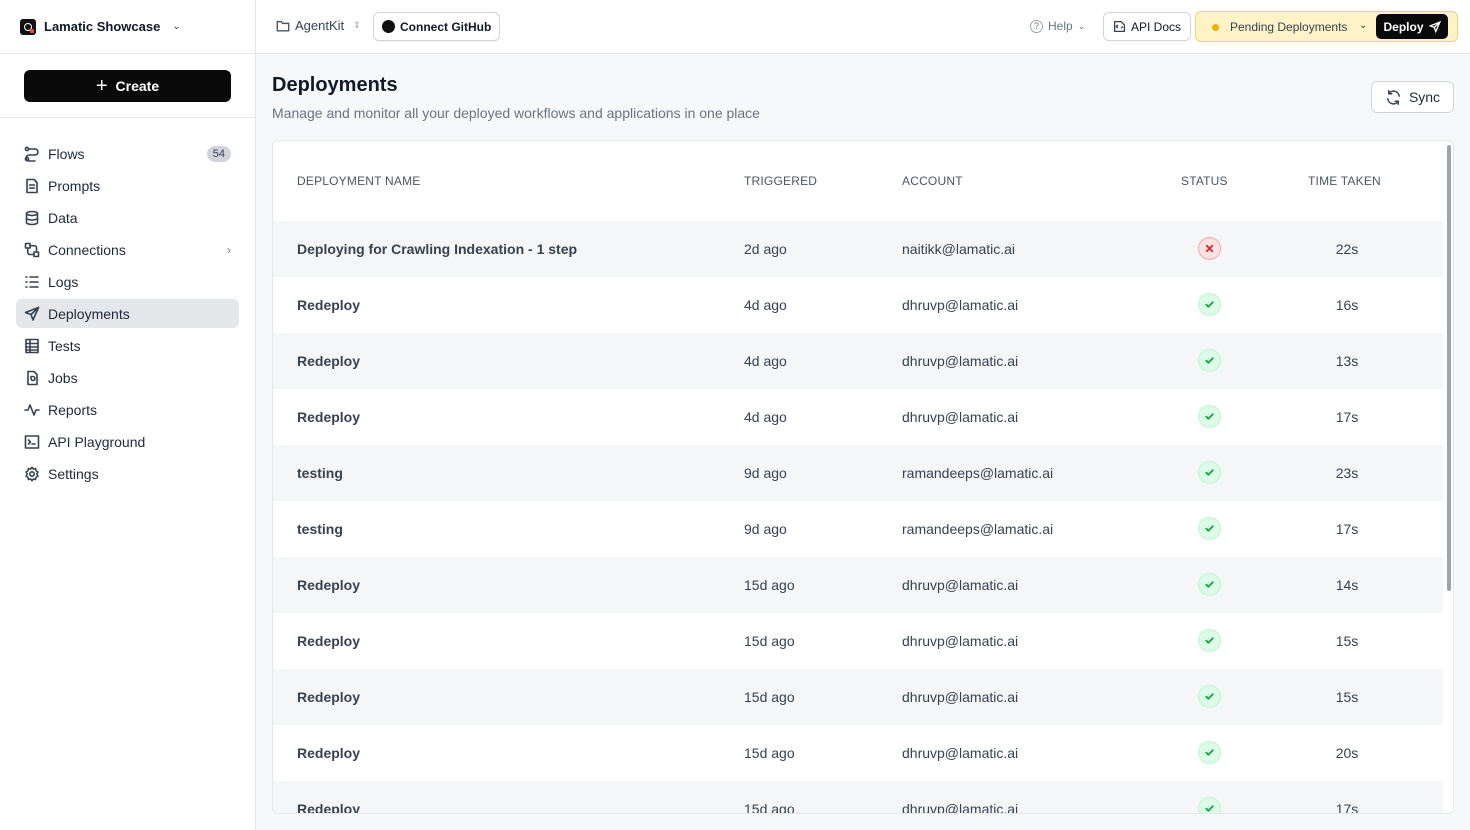 Image resolution: width=1470 pixels, height=830 pixels. Describe the element at coordinates (66, 153) in the screenshot. I see `sidebar-item-label: Flows` at that location.